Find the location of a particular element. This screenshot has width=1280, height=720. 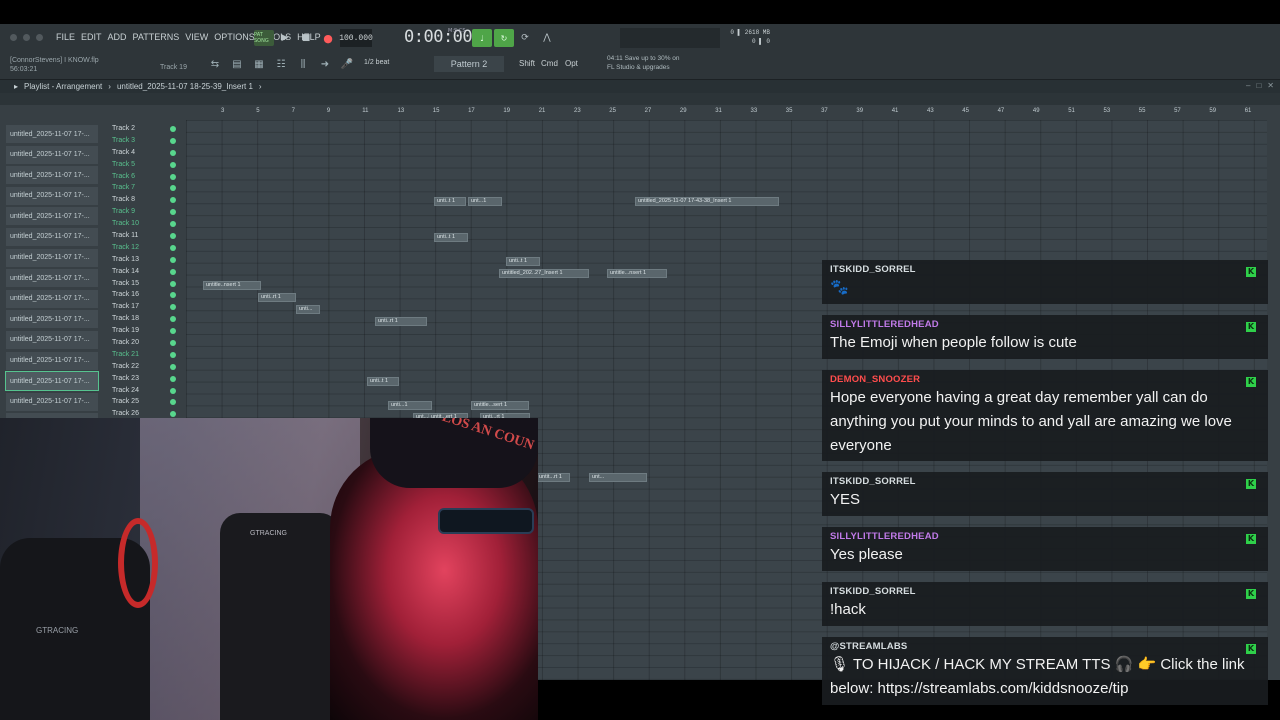

mixer-icon: ⫼ is located at coordinates (303, 64).